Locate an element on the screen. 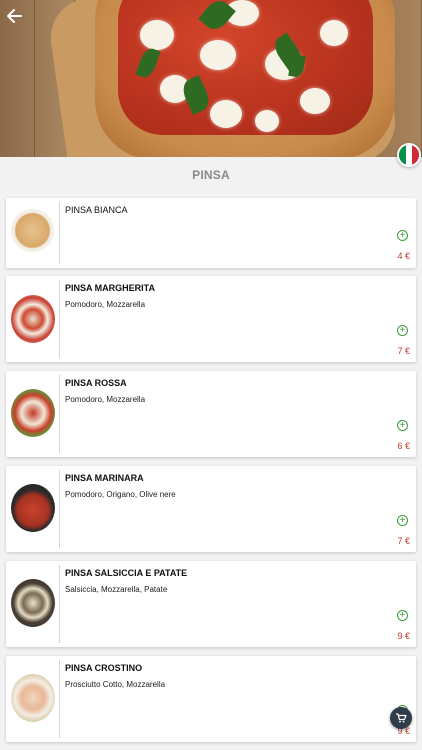  item-price: 4 € is located at coordinates (403, 256).